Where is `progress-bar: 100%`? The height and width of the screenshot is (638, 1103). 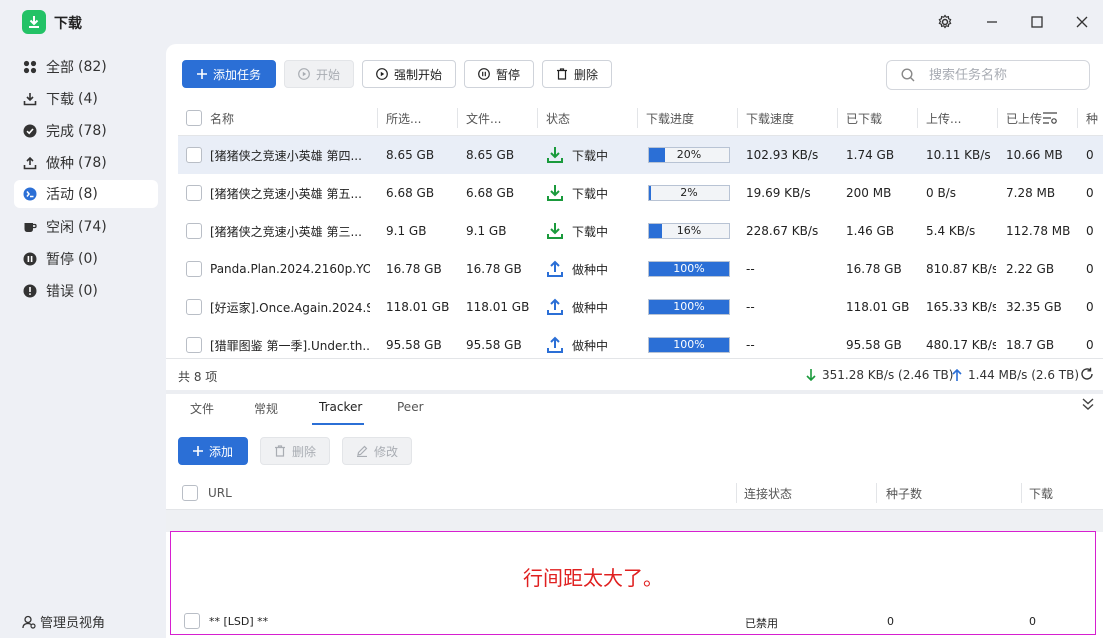
progress-bar: 100% is located at coordinates (689, 345).